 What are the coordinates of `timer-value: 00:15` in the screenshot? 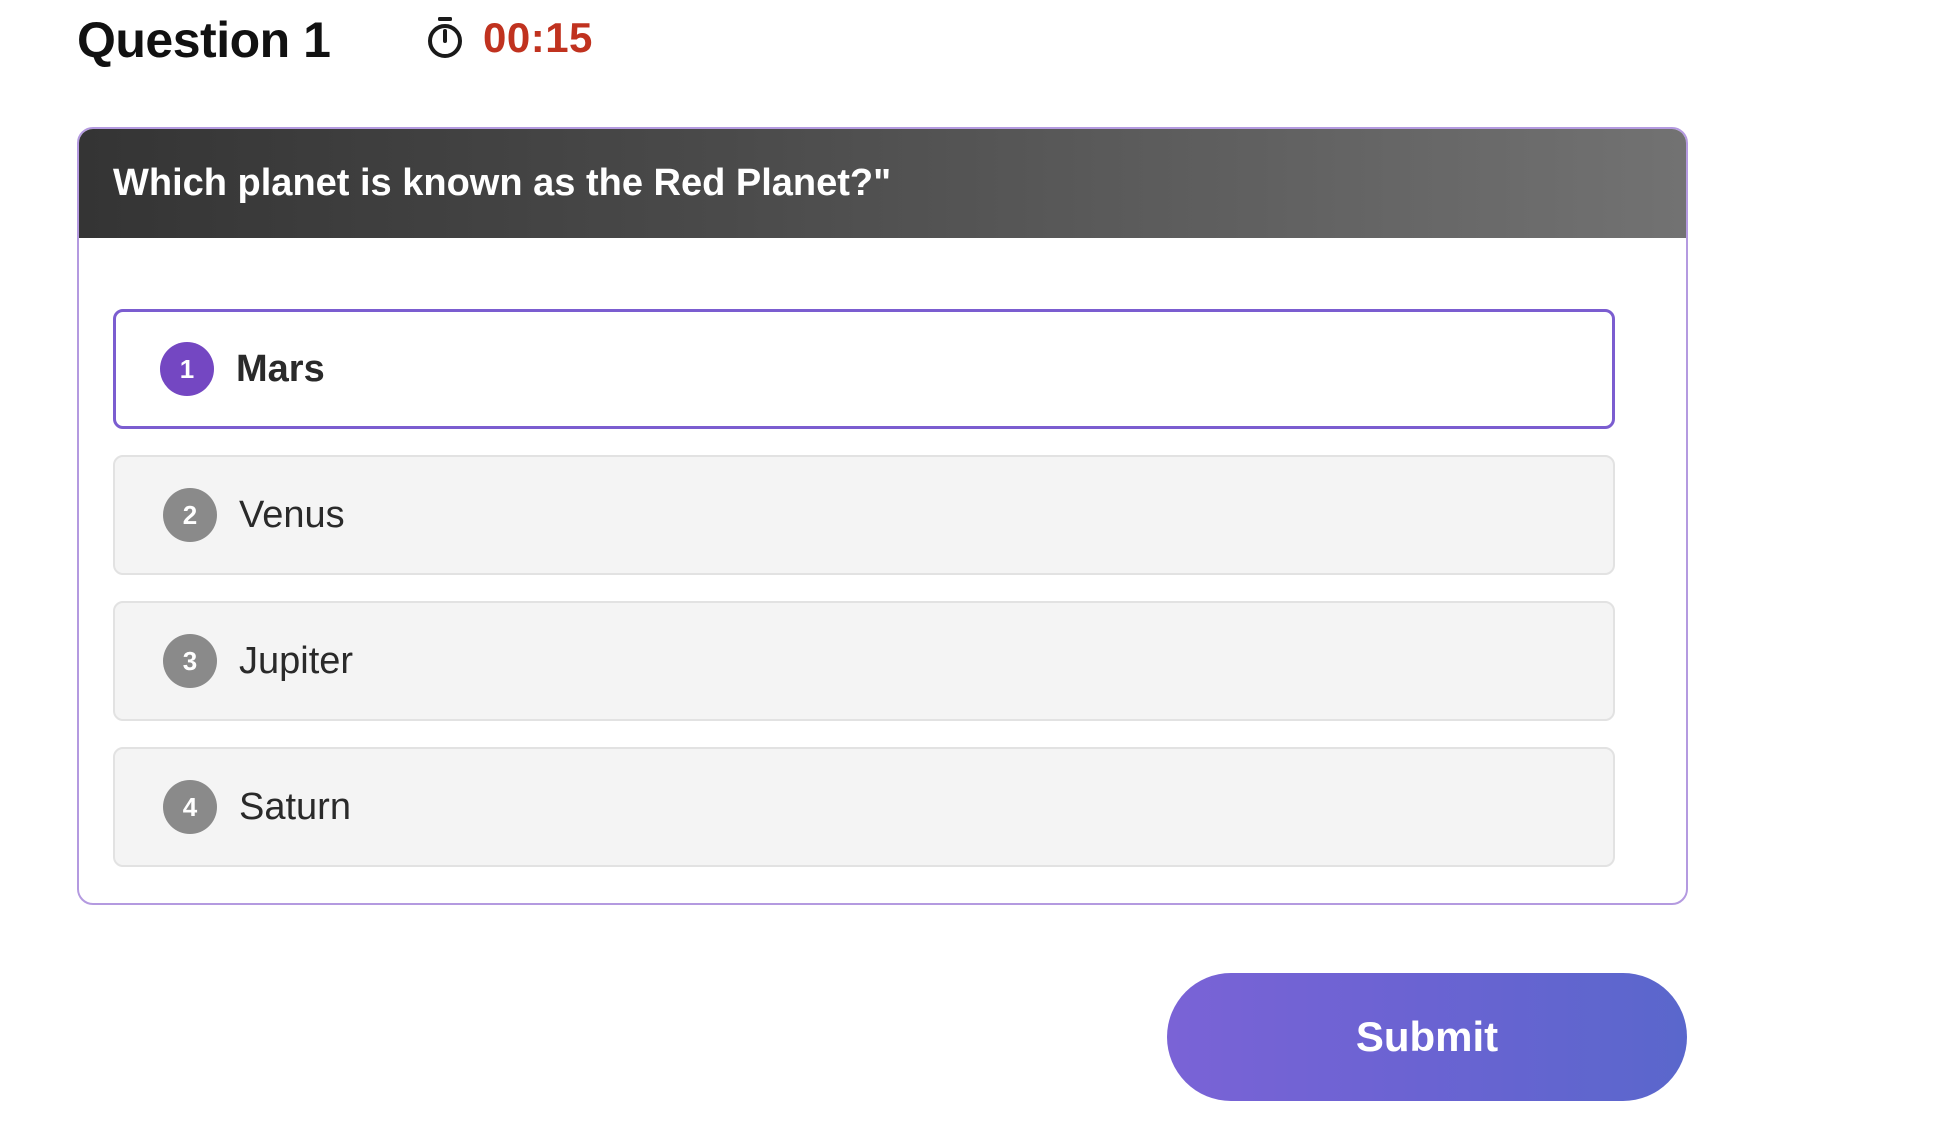 It's located at (538, 37).